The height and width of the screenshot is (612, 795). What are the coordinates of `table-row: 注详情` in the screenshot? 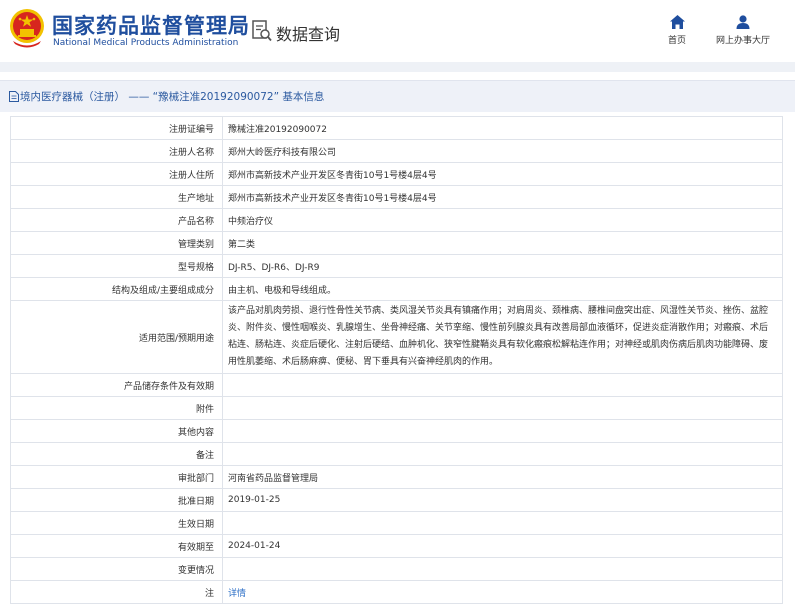 It's located at (396, 592).